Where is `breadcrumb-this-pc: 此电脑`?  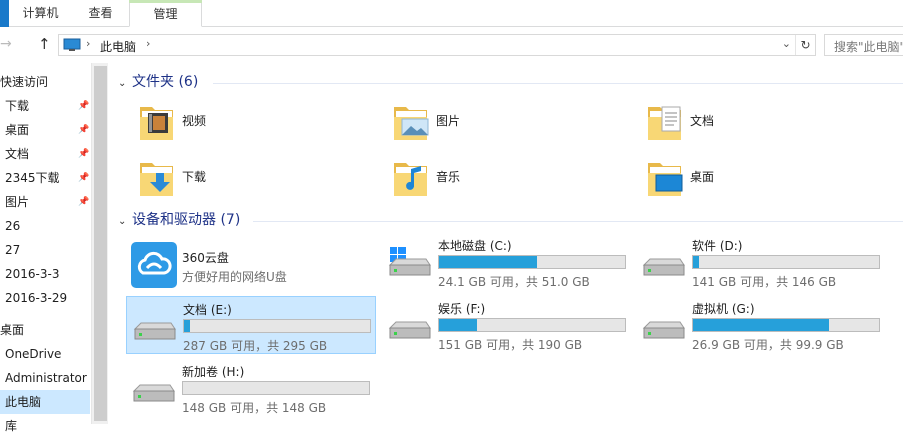 breadcrumb-this-pc: 此电脑 is located at coordinates (118, 46).